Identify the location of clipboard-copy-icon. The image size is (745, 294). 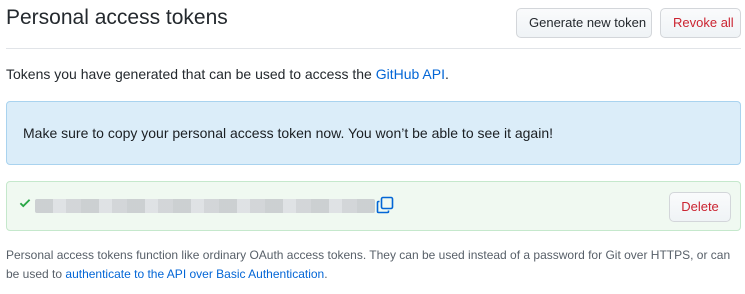
(385, 205).